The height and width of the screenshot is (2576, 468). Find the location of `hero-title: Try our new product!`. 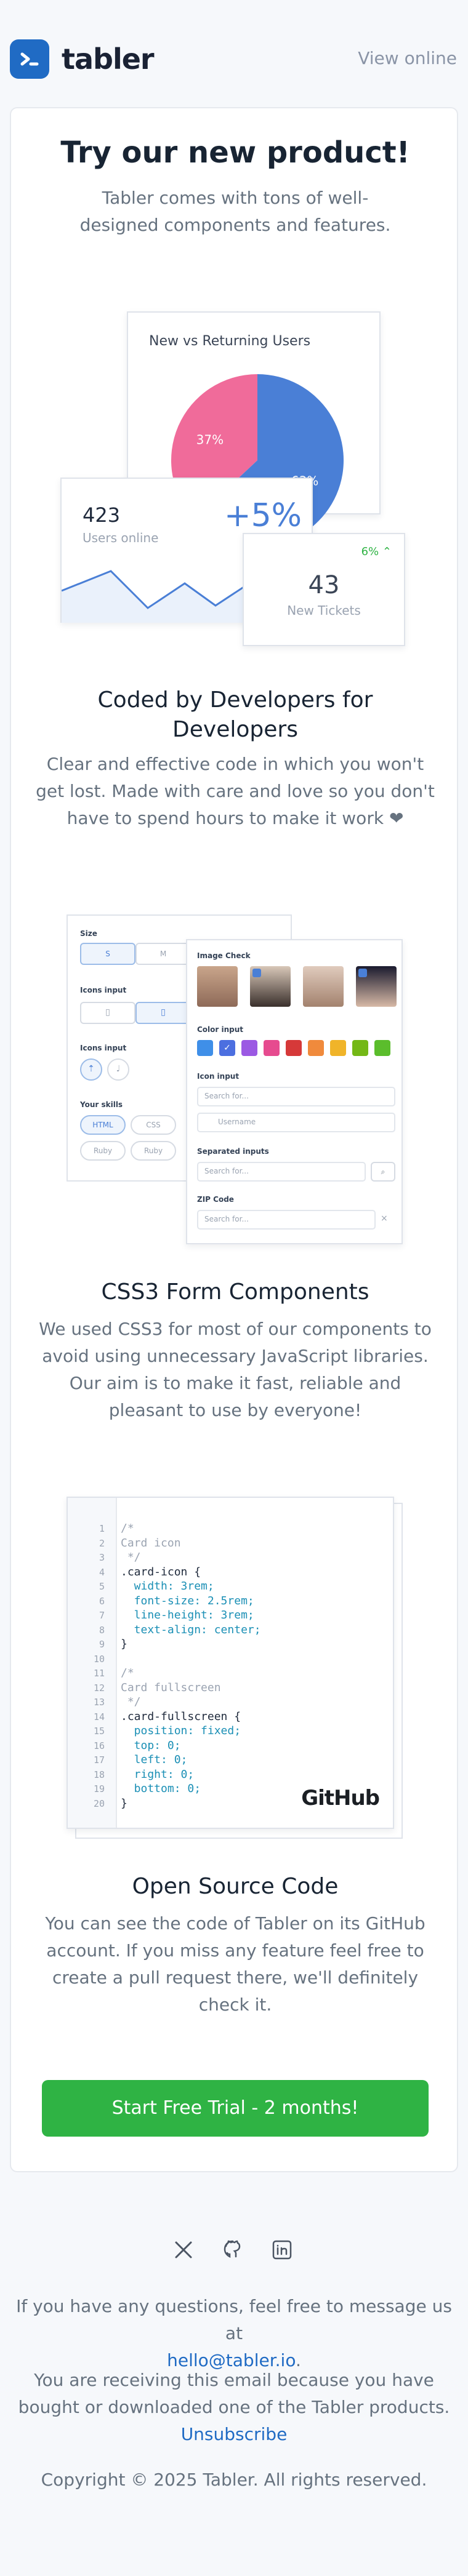

hero-title: Try our new product! is located at coordinates (235, 152).